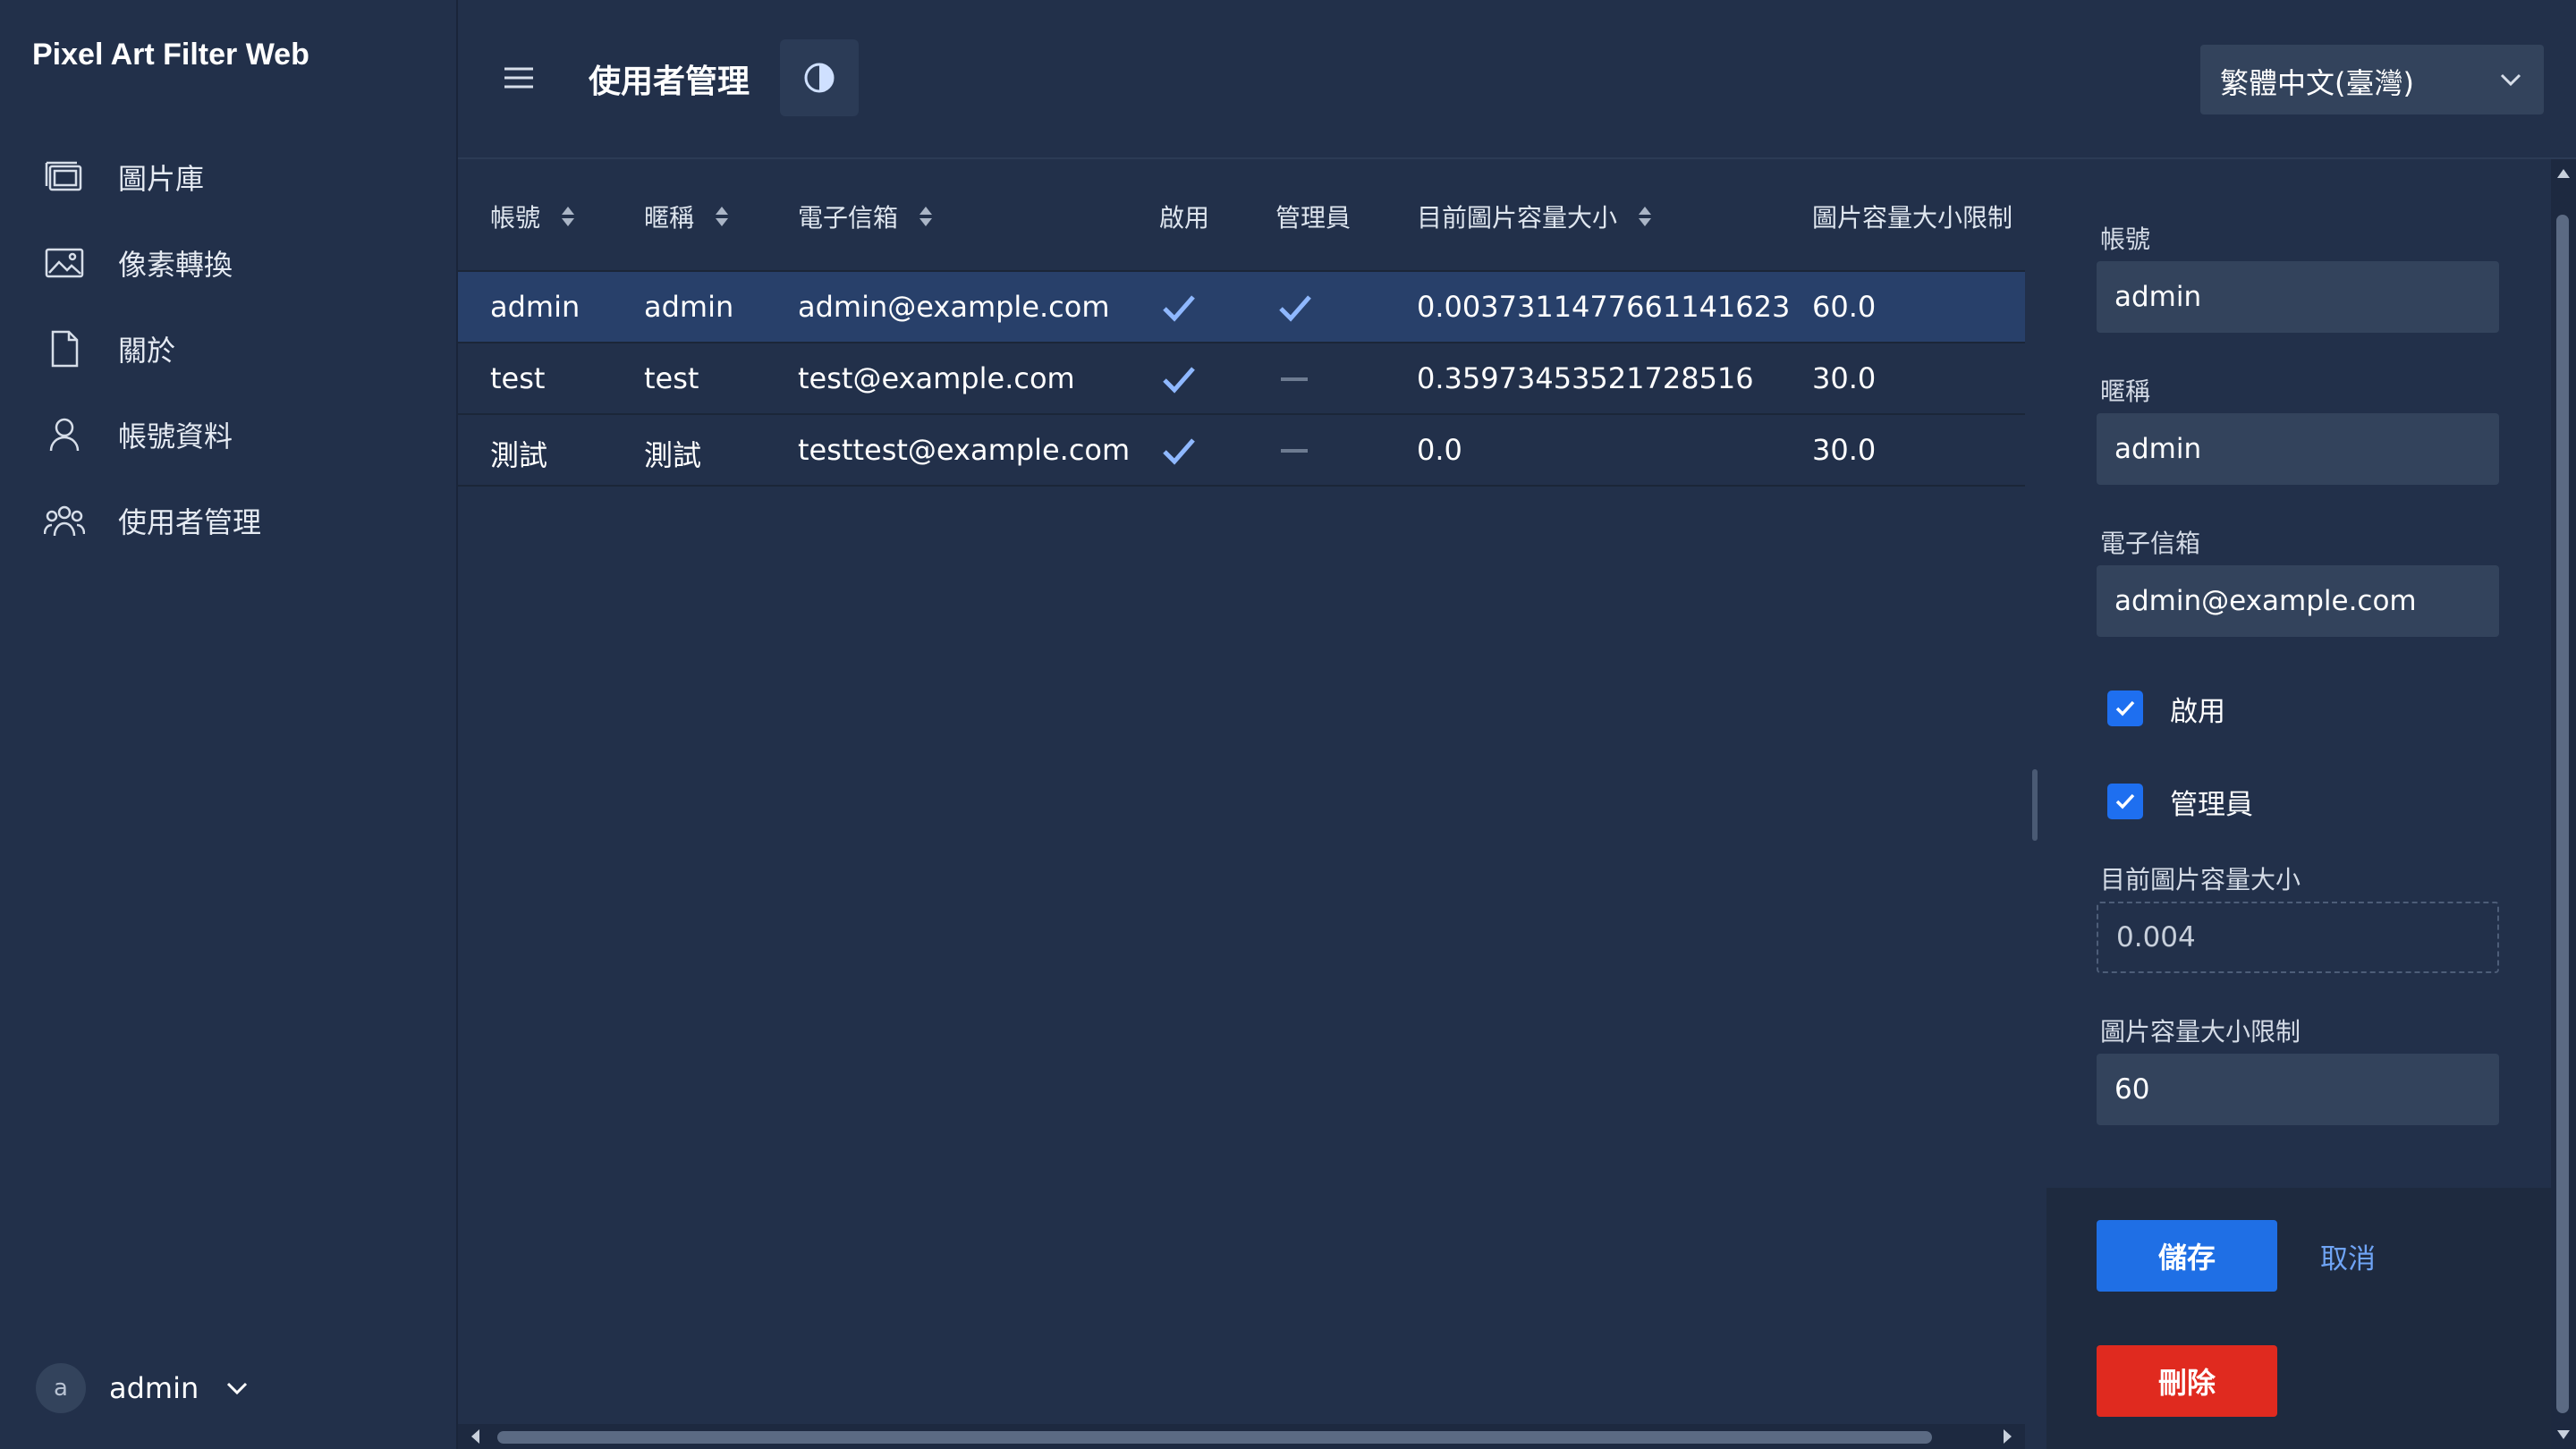 Image resolution: width=2576 pixels, height=1449 pixels. What do you see at coordinates (519, 455) in the screenshot?
I see `cell-account: 測試` at bounding box center [519, 455].